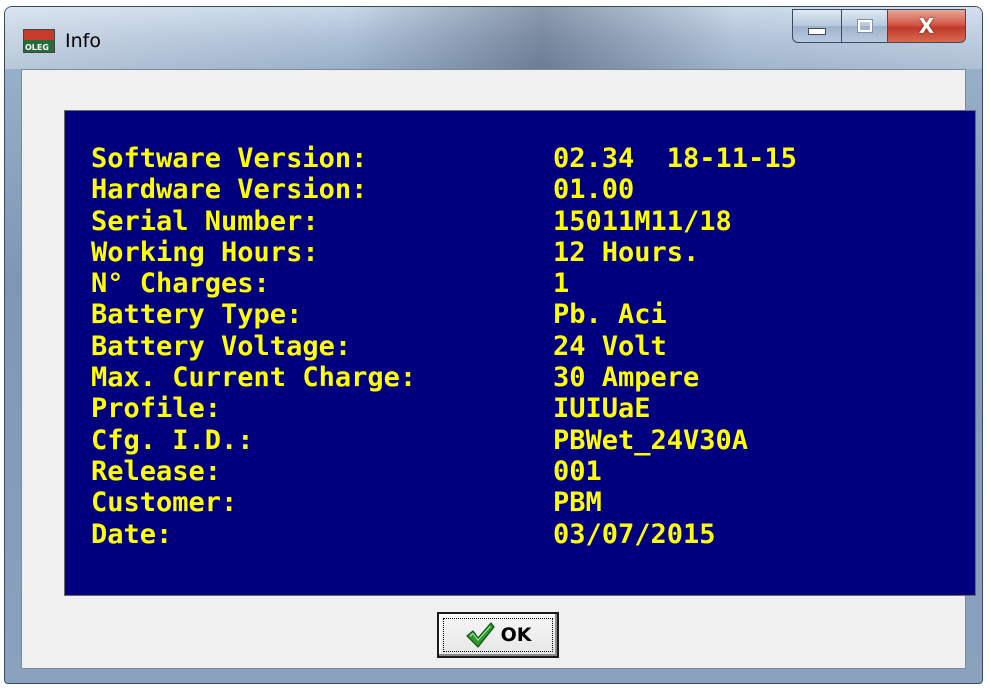 The width and height of the screenshot is (990, 688). Describe the element at coordinates (675, 158) in the screenshot. I see `info-row-value: 02.34 18-11-15` at that location.